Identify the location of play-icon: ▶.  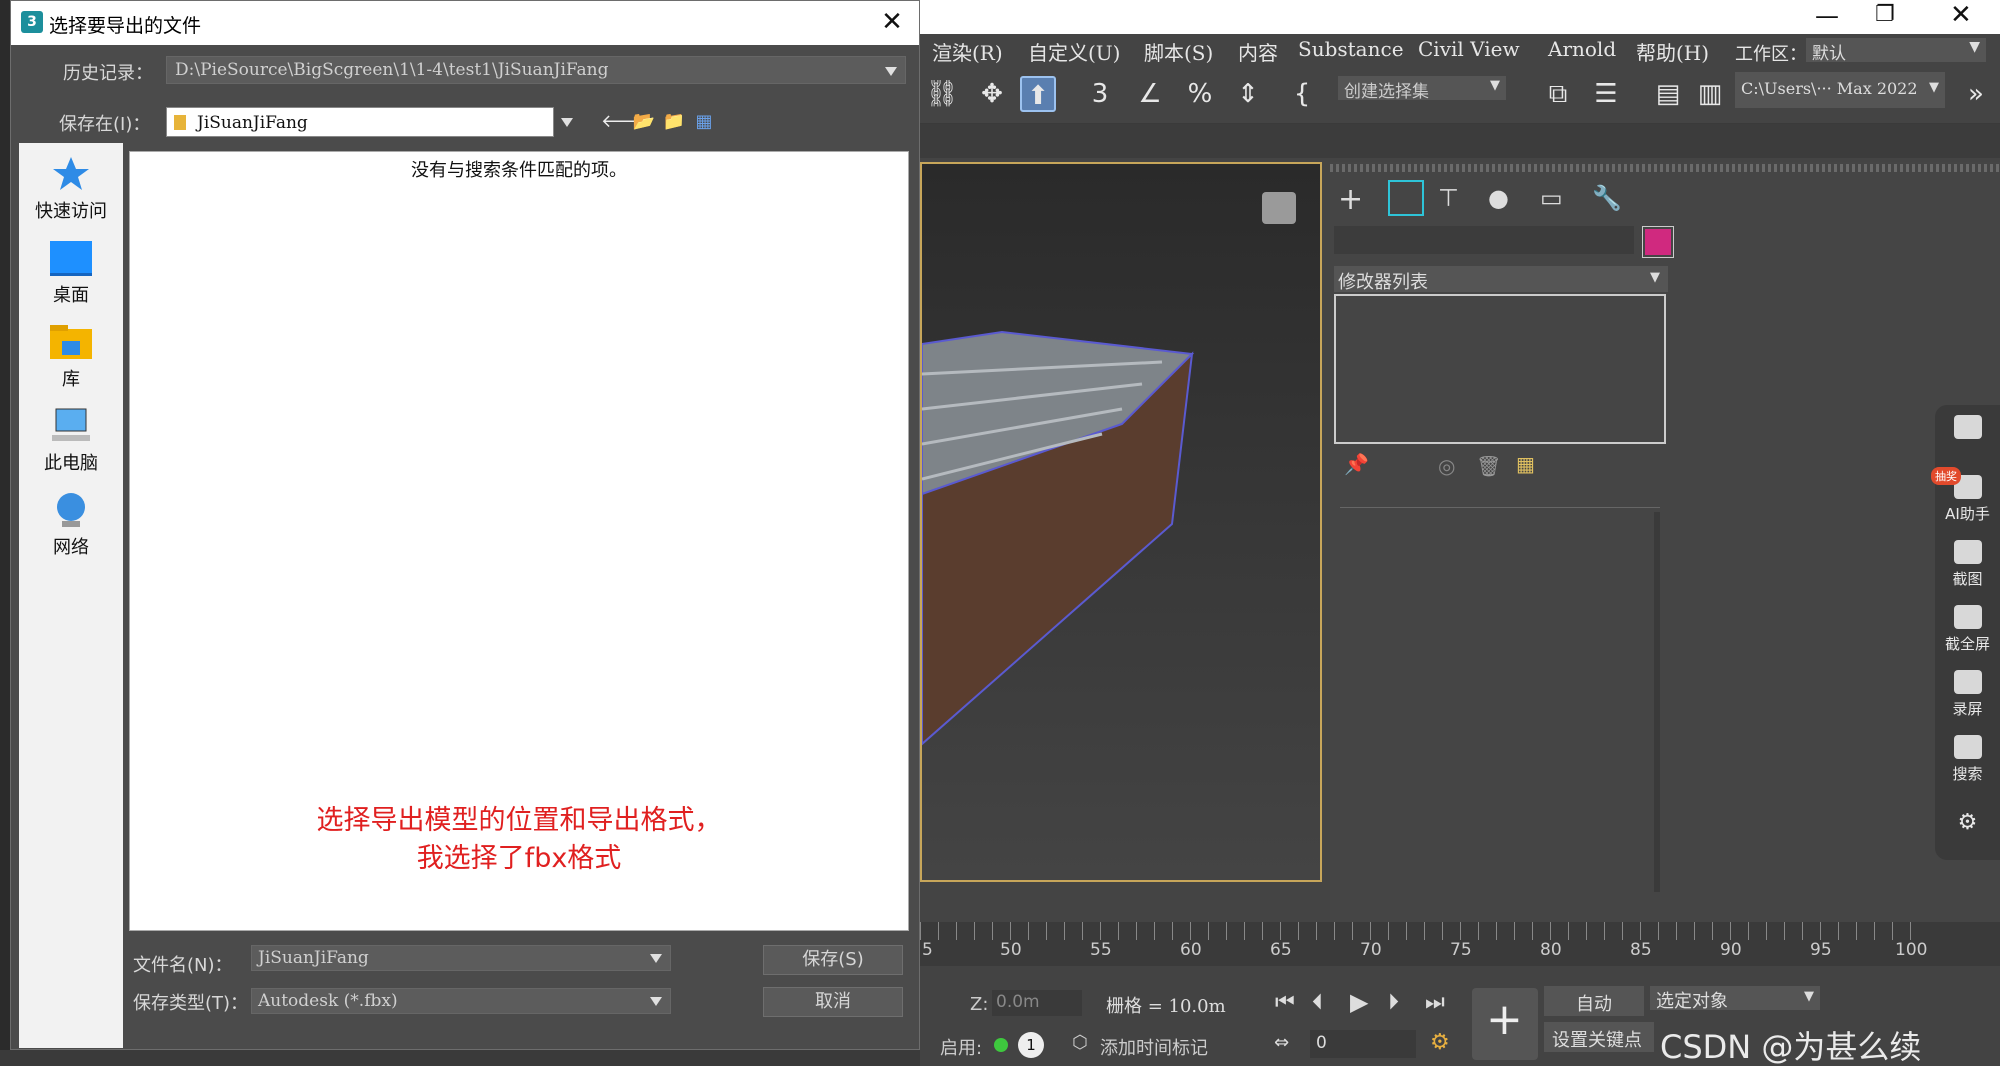
(1359, 1002).